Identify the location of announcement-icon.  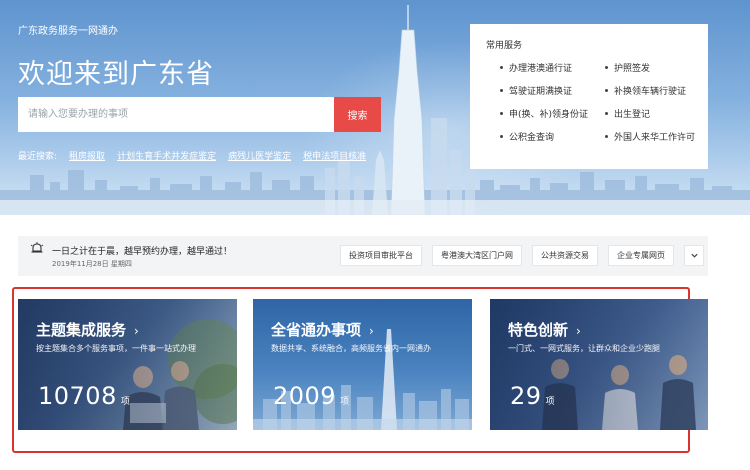
(37, 247).